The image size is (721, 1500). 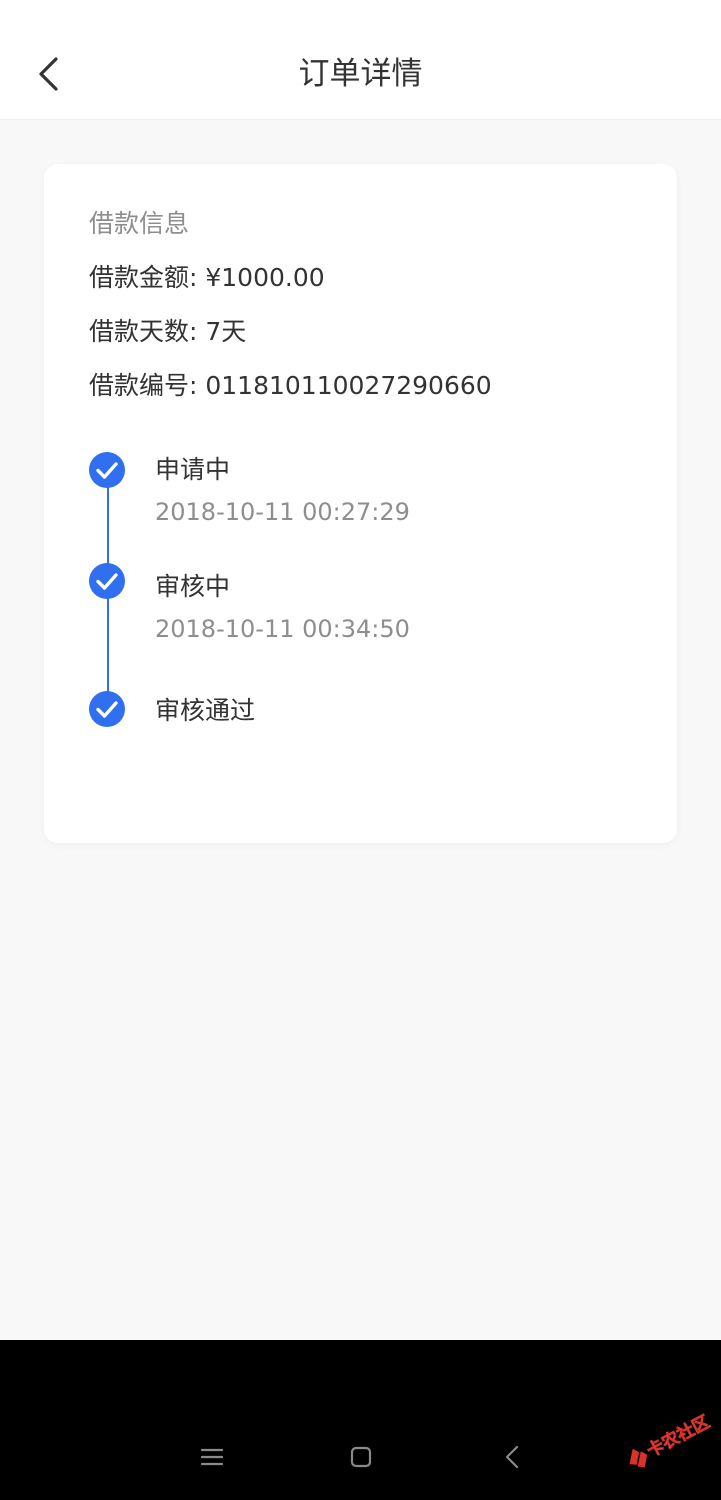 I want to click on top-bar: 订单详情, so click(x=360, y=60).